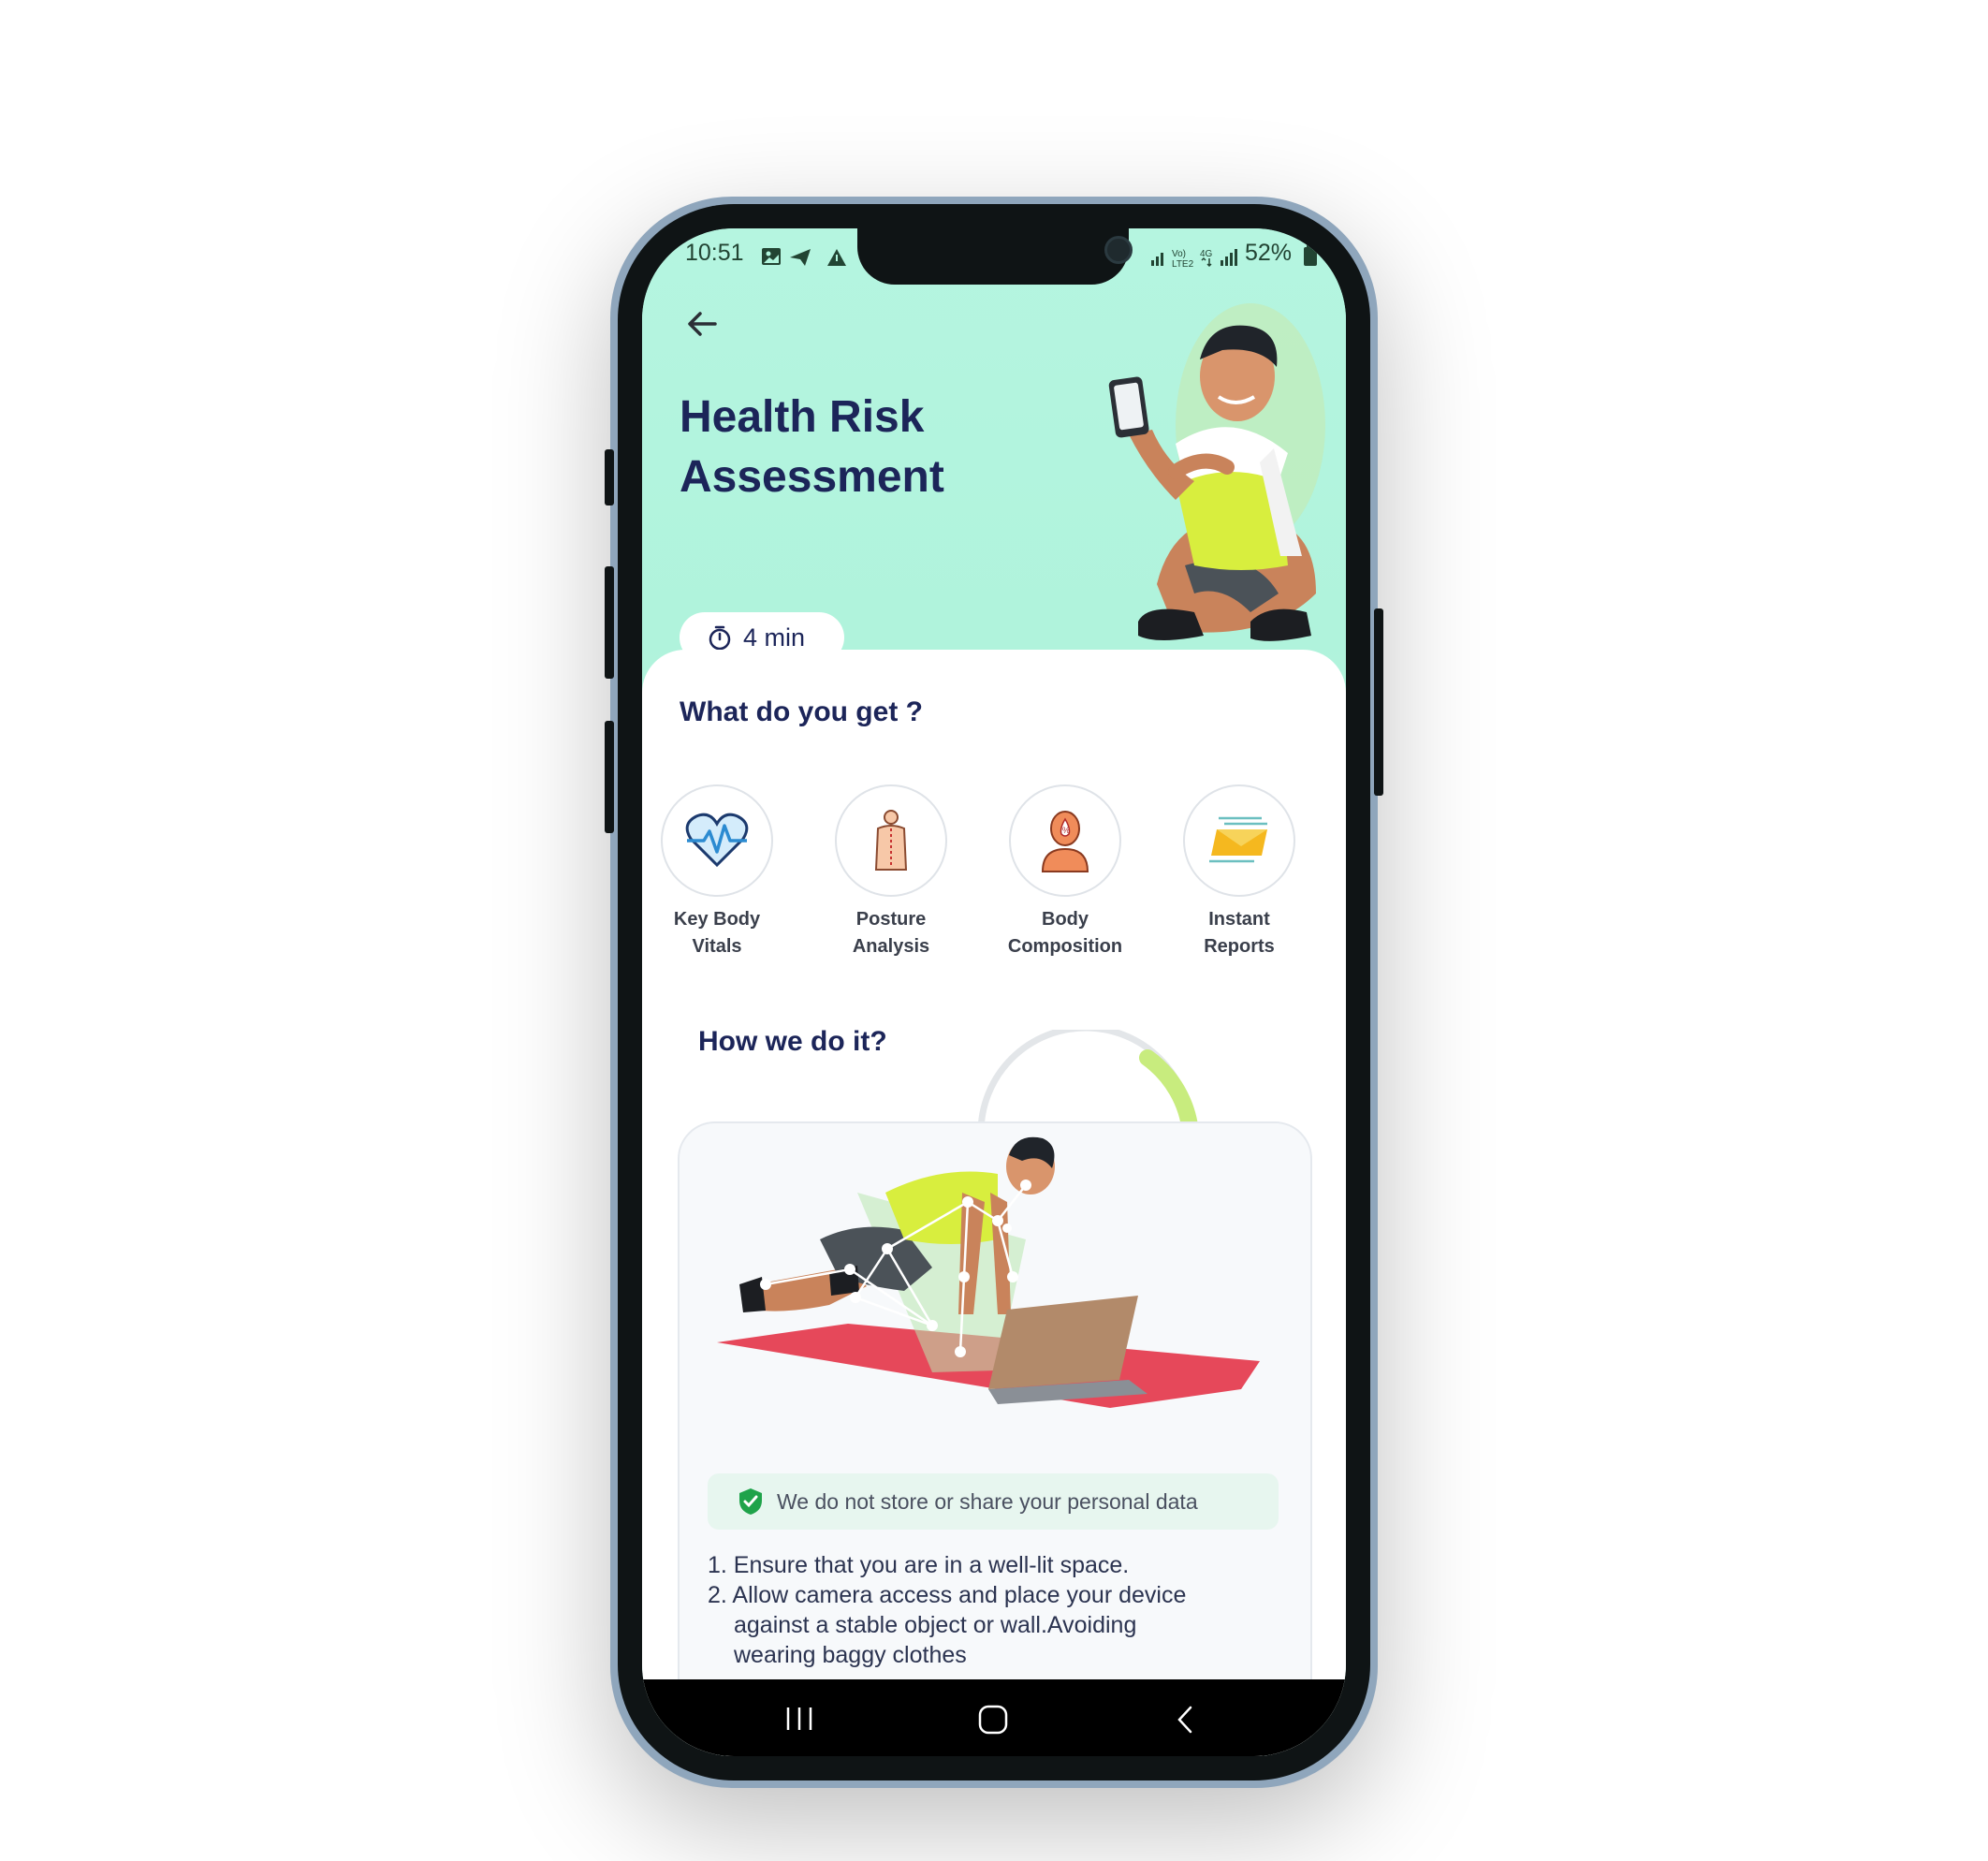 The height and width of the screenshot is (1861, 1988). What do you see at coordinates (1118, 250) in the screenshot?
I see `front-camera` at bounding box center [1118, 250].